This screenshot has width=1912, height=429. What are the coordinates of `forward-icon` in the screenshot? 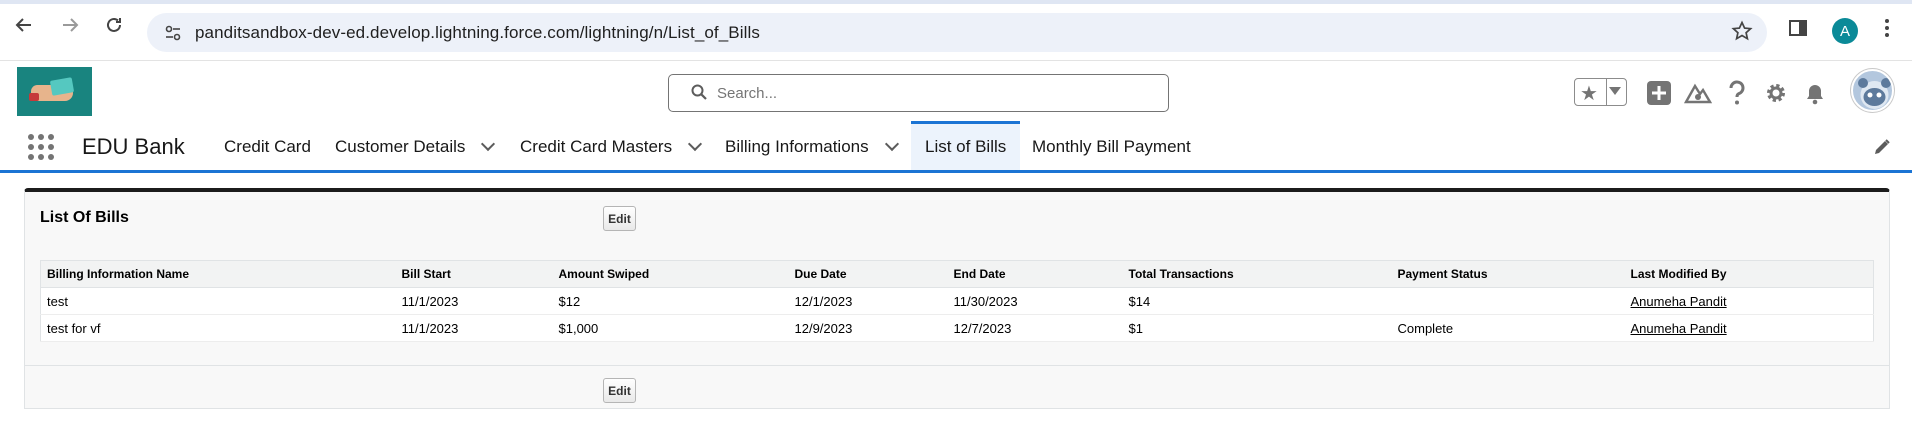 It's located at (70, 25).